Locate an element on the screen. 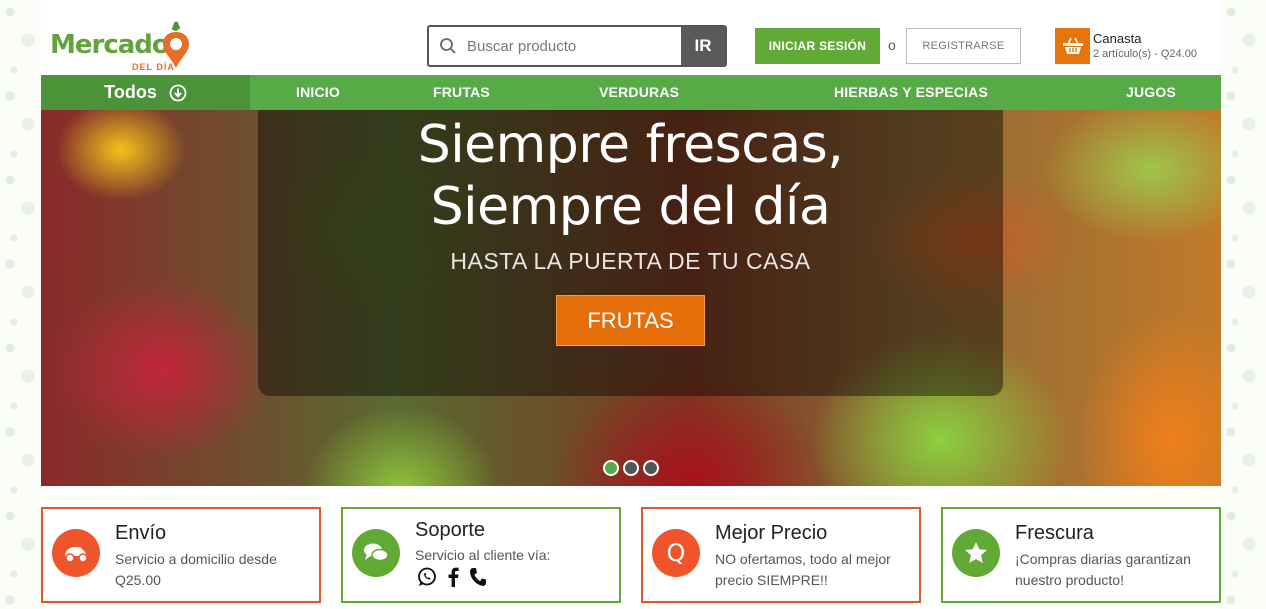 This screenshot has height=609, width=1266. nav-todos-dropdown: Todos is located at coordinates (145, 92).